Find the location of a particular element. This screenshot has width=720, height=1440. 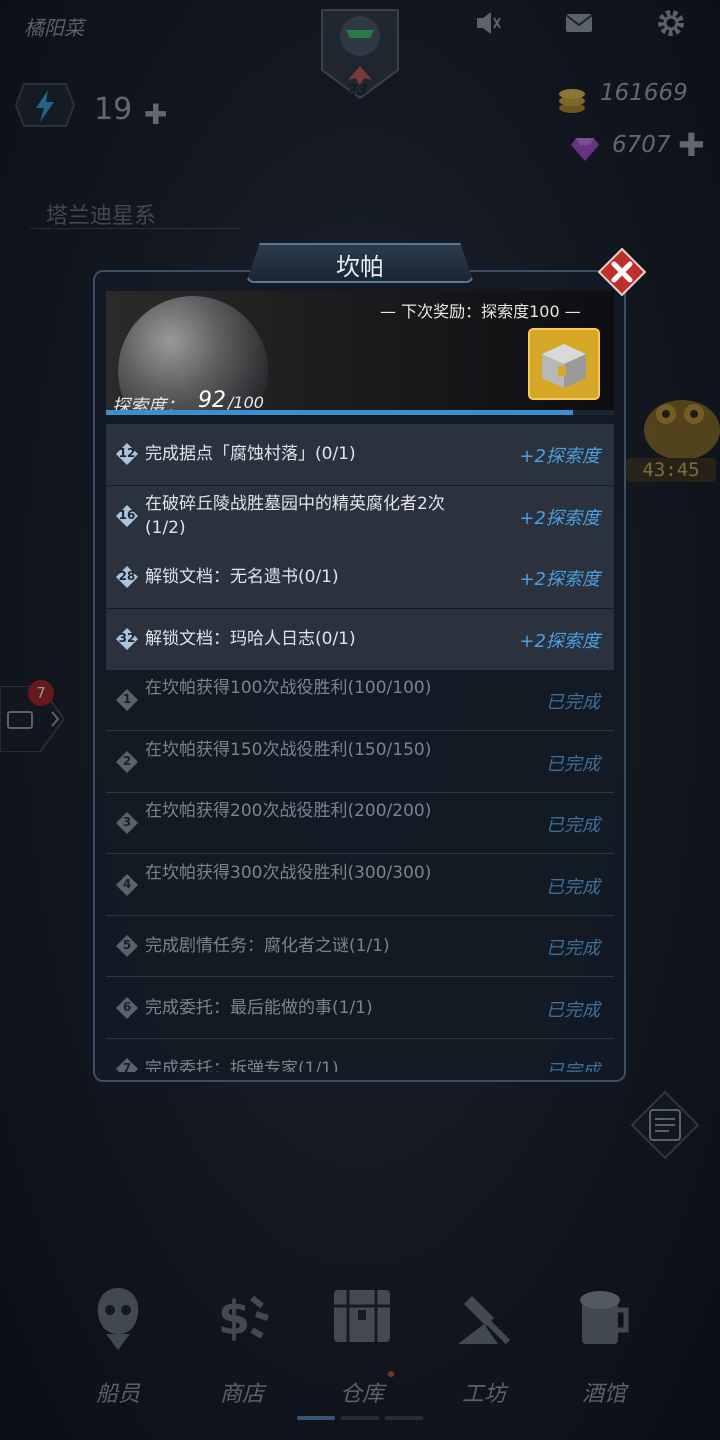

task-number: 2 is located at coordinates (127, 760).